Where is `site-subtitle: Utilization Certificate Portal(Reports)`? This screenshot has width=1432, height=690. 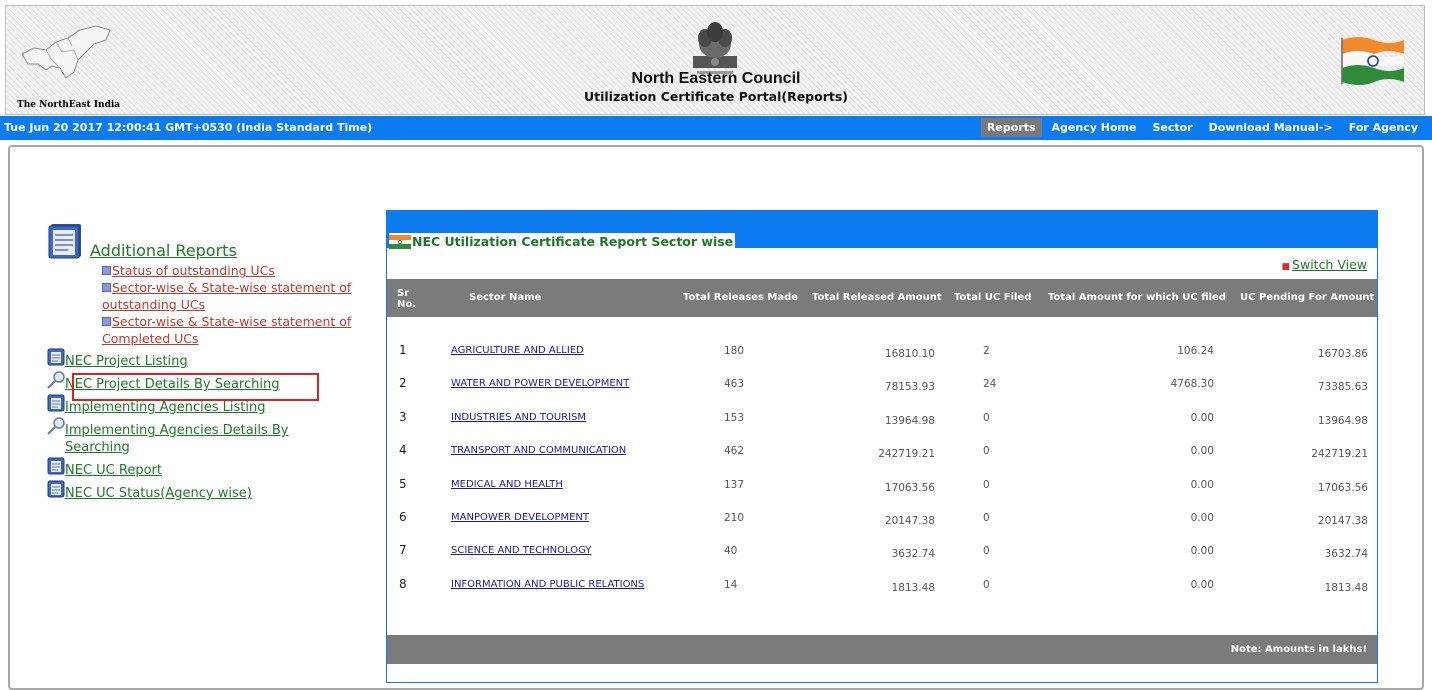
site-subtitle: Utilization Certificate Portal(Reports) is located at coordinates (716, 96).